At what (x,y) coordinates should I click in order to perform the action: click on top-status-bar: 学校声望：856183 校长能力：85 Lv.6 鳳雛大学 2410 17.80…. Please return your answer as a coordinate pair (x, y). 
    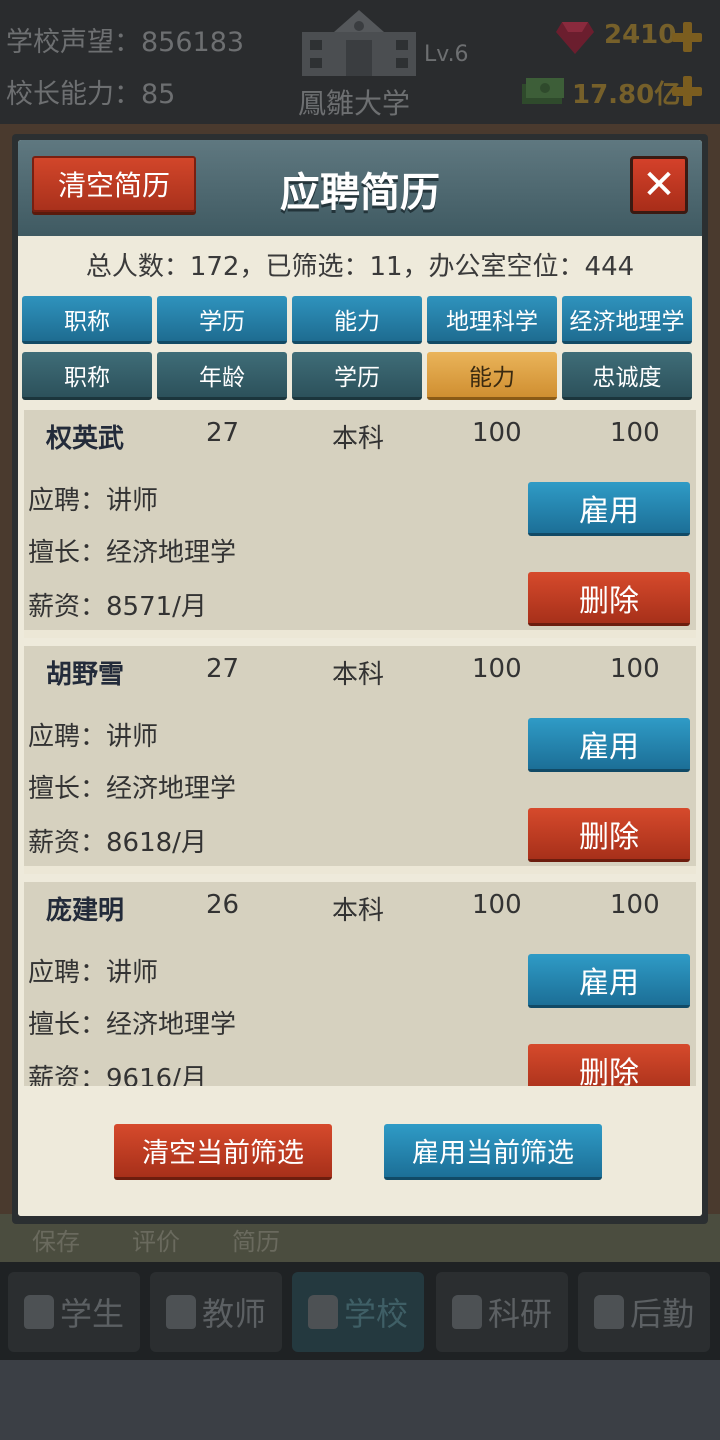
    Looking at the image, I should click on (360, 62).